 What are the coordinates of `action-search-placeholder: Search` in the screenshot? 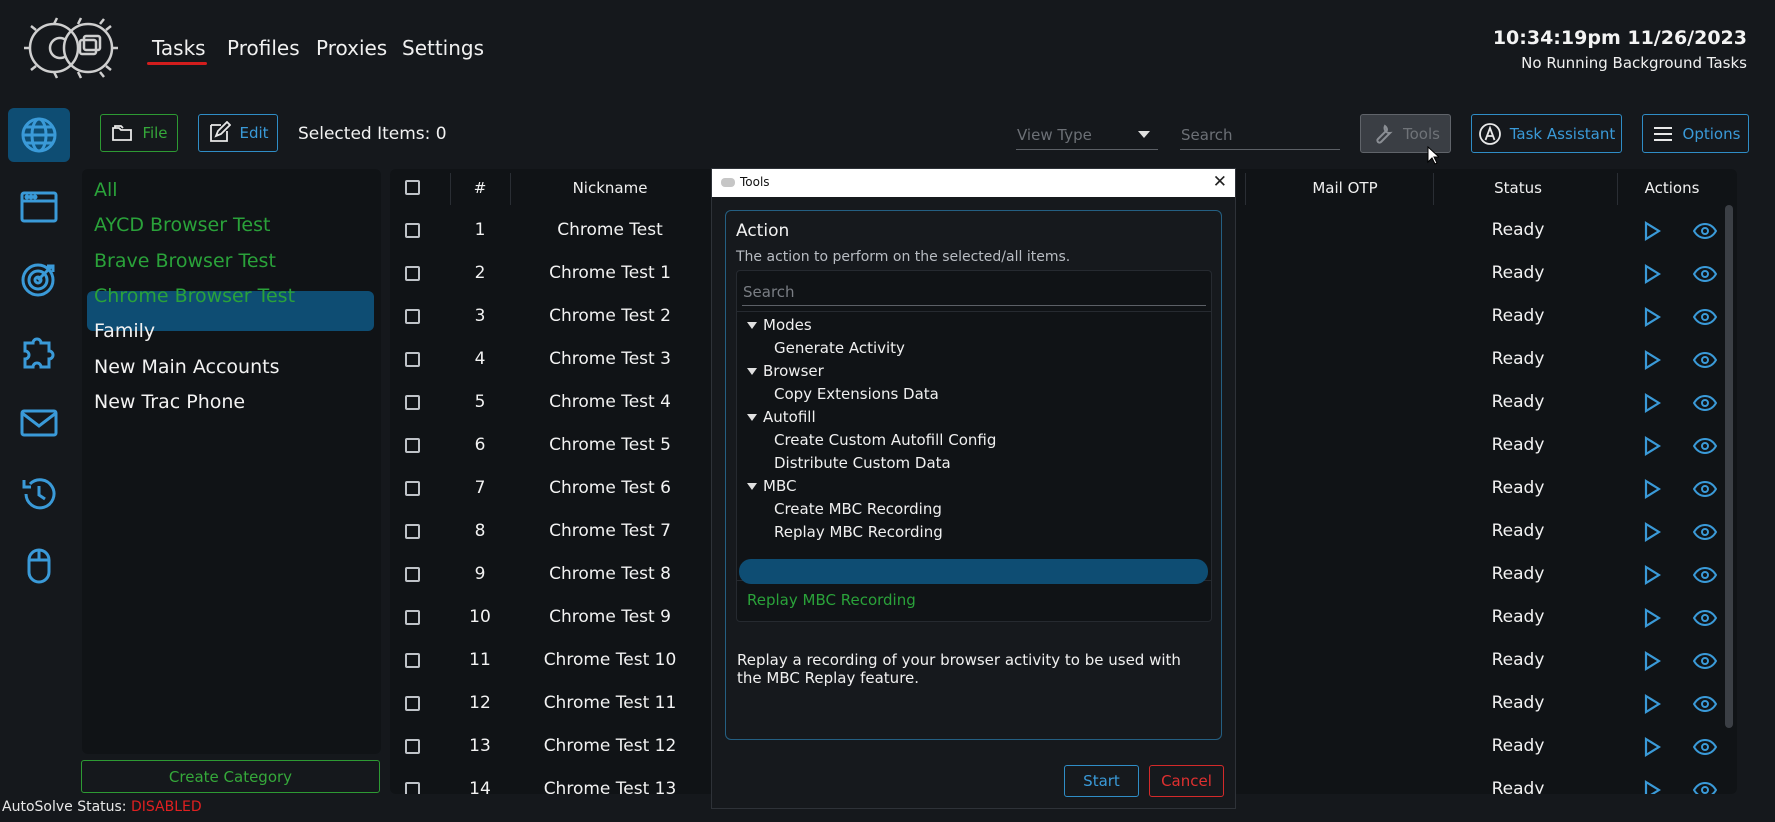 It's located at (769, 292).